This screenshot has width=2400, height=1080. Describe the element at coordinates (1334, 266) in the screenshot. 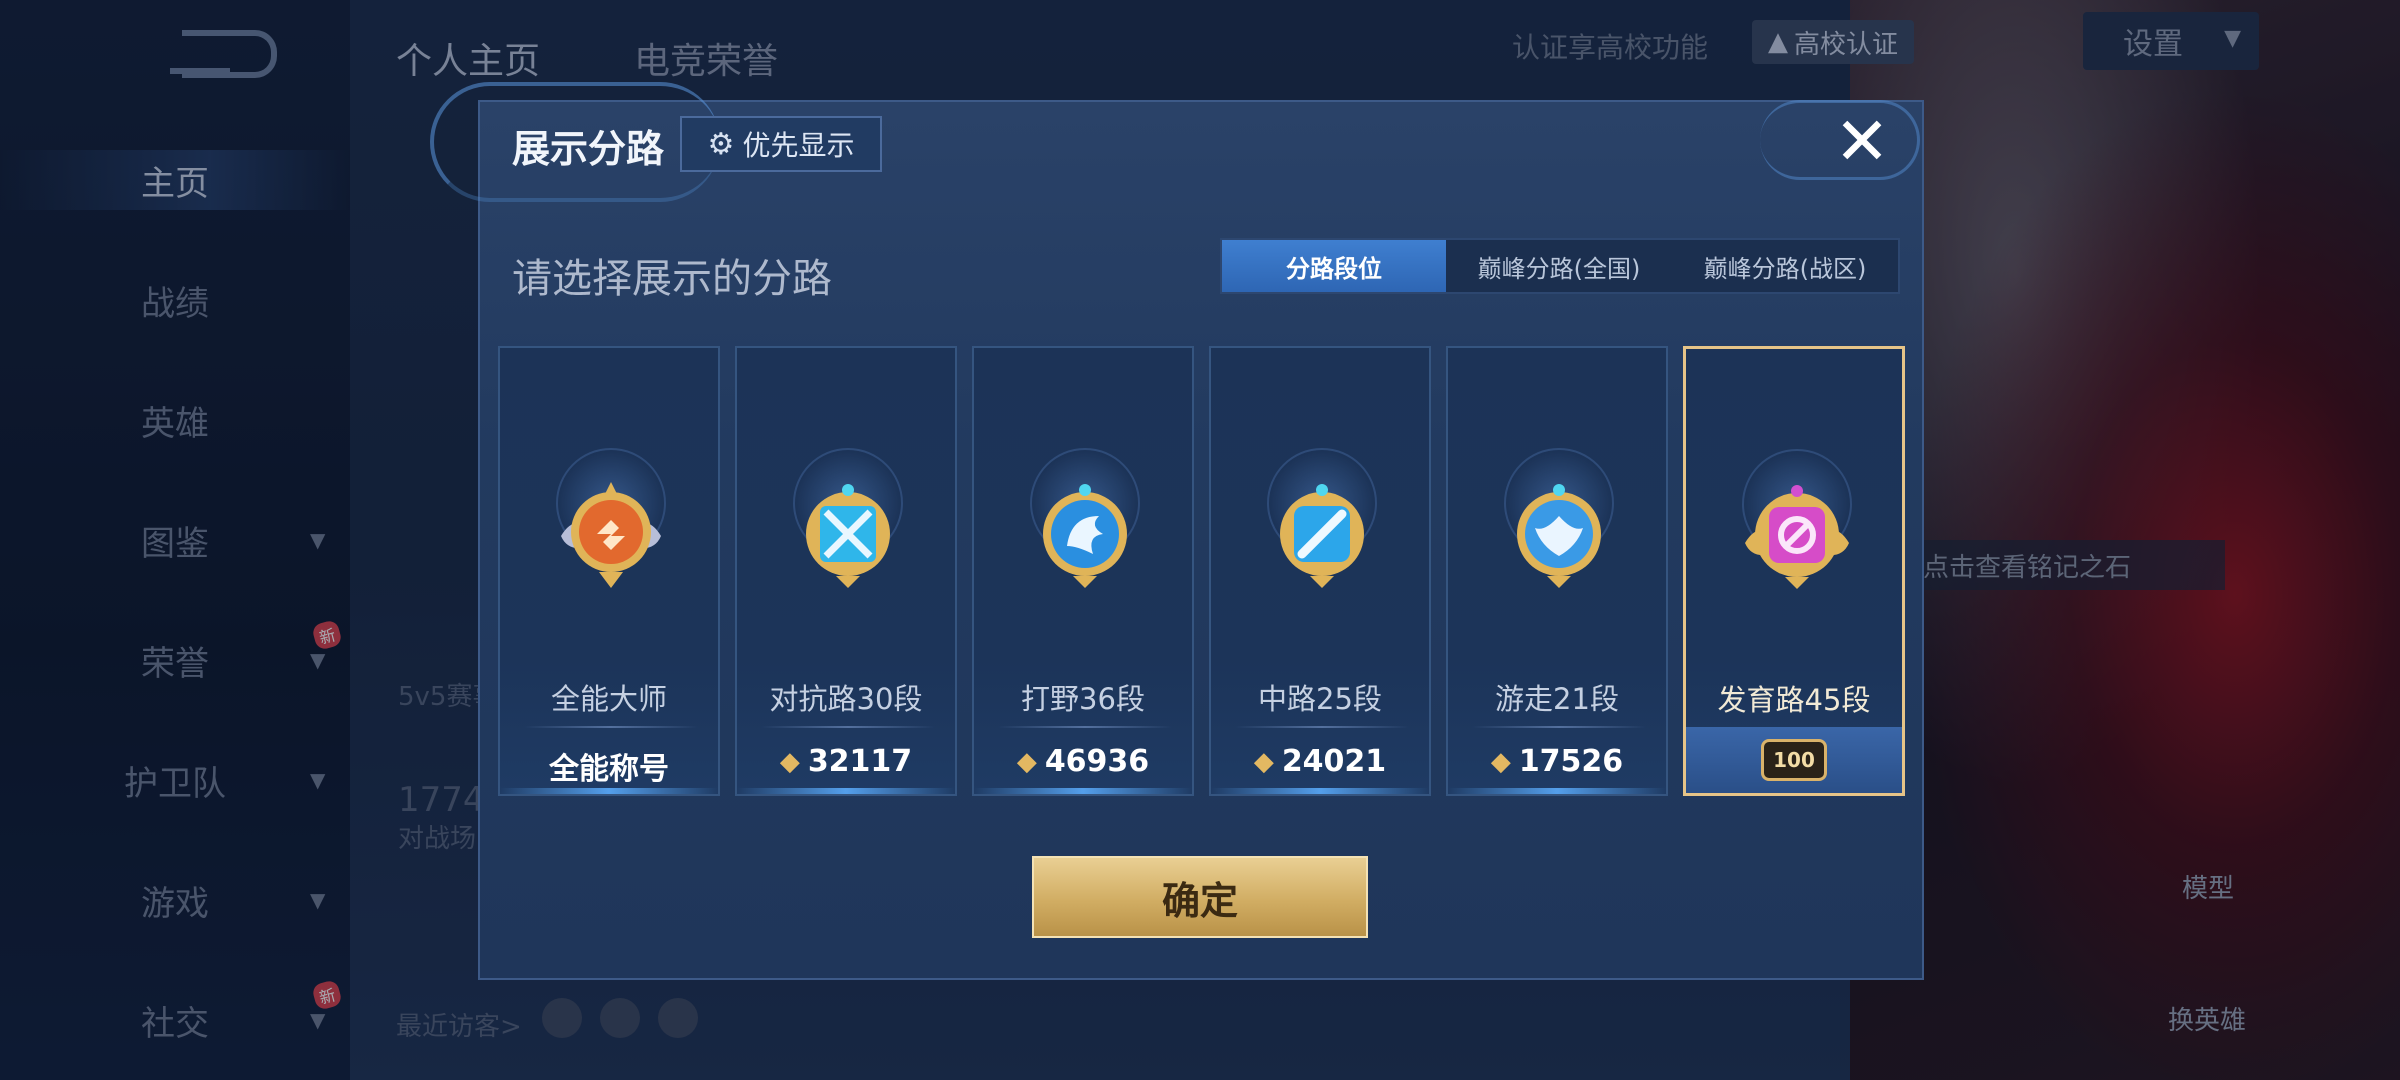

I see `tab-lane-rank: 分路段位` at that location.